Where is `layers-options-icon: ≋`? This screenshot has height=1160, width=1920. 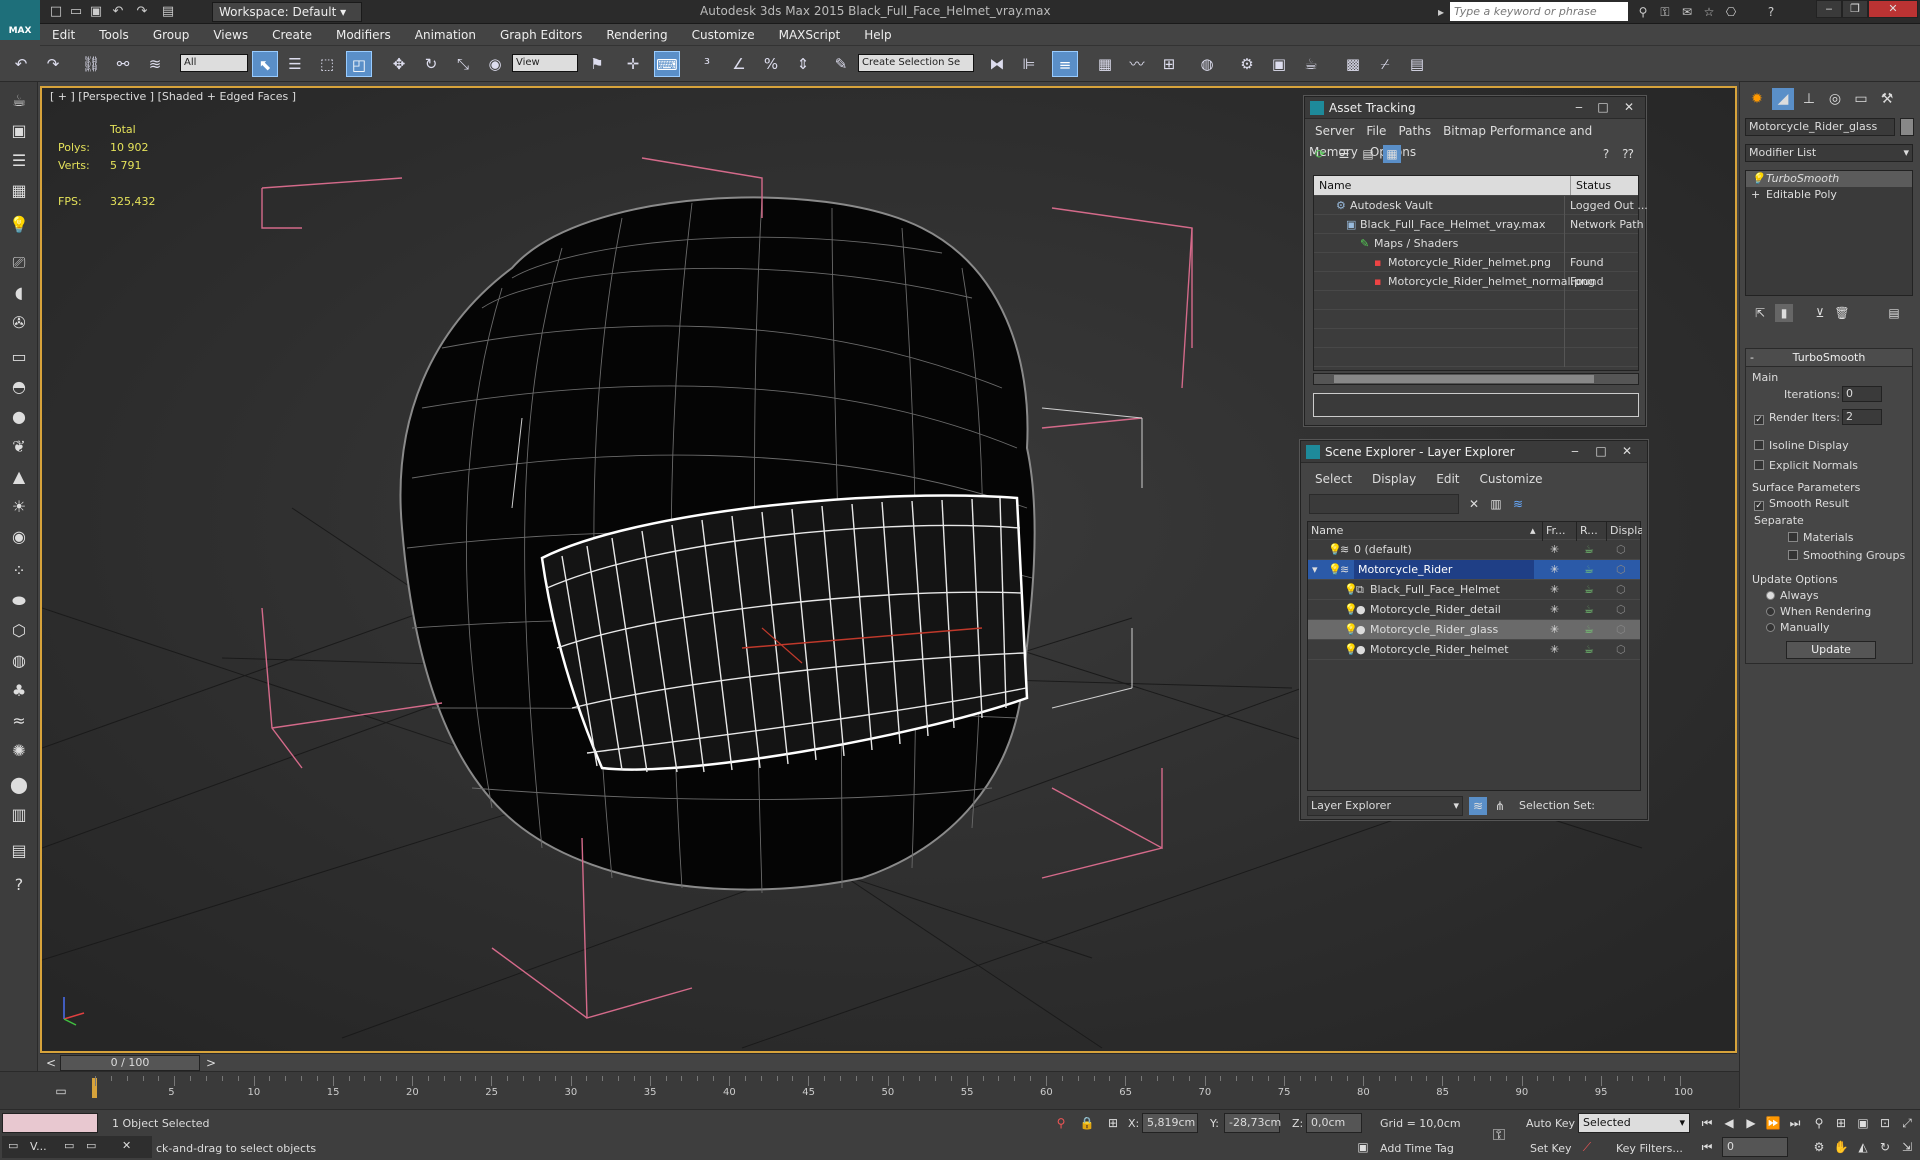
layers-options-icon: ≋ is located at coordinates (1518, 504).